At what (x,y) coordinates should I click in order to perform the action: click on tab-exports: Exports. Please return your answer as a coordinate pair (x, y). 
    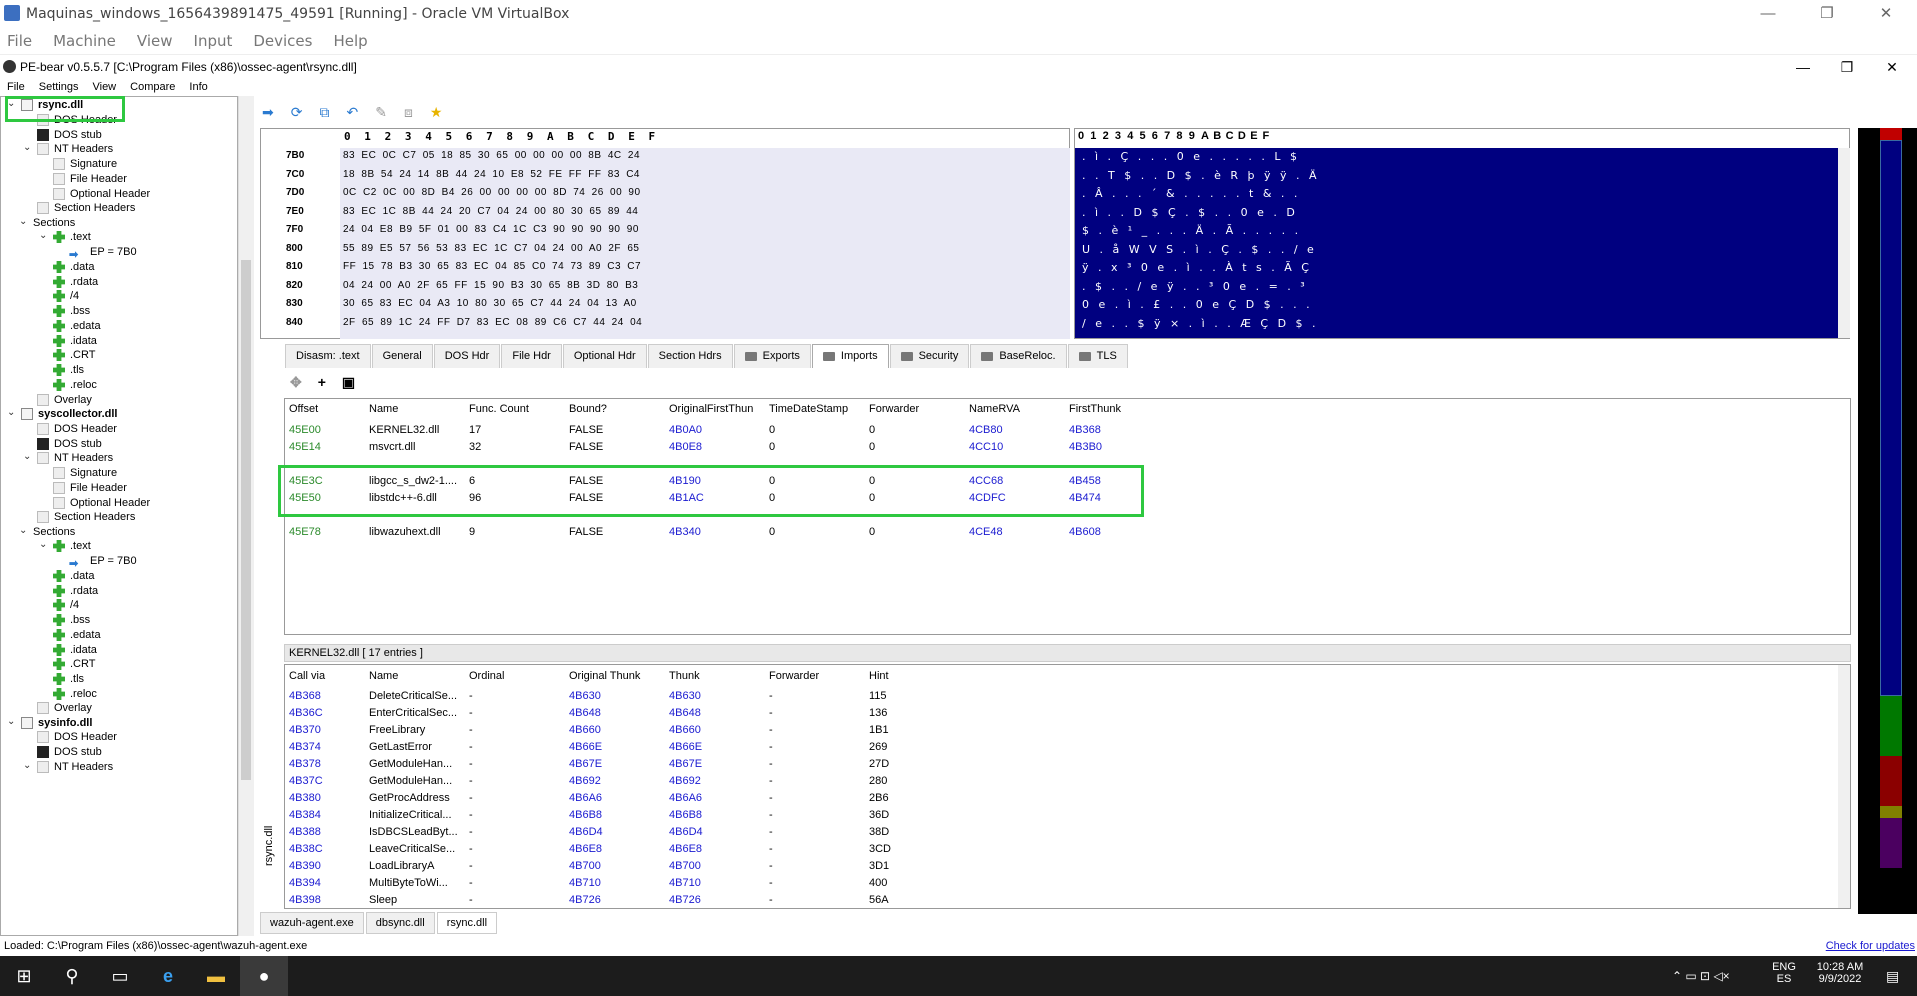
    Looking at the image, I should click on (772, 356).